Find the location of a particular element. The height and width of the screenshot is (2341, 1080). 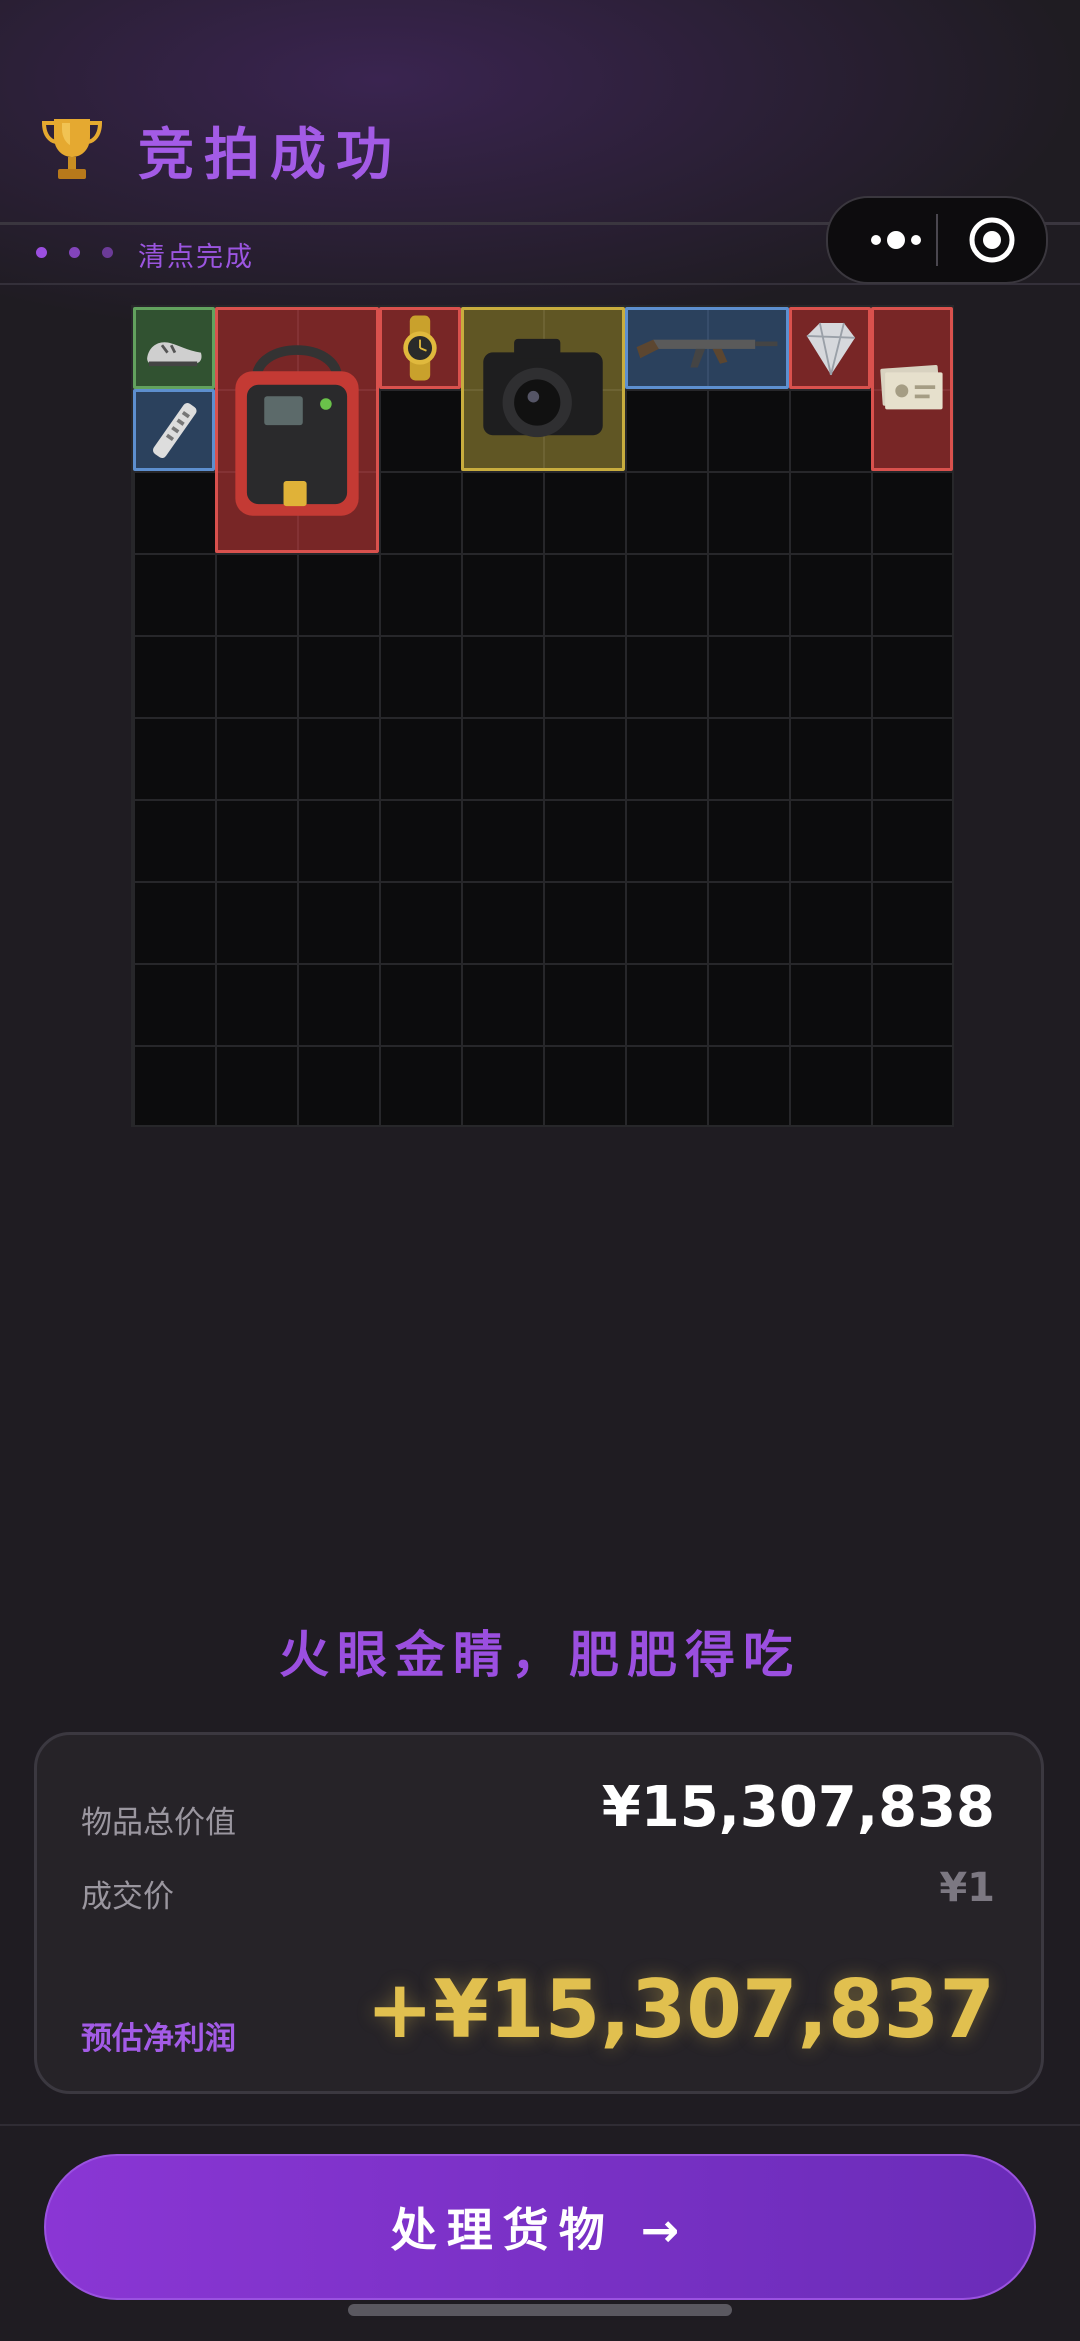

watch-icon is located at coordinates (420, 348).